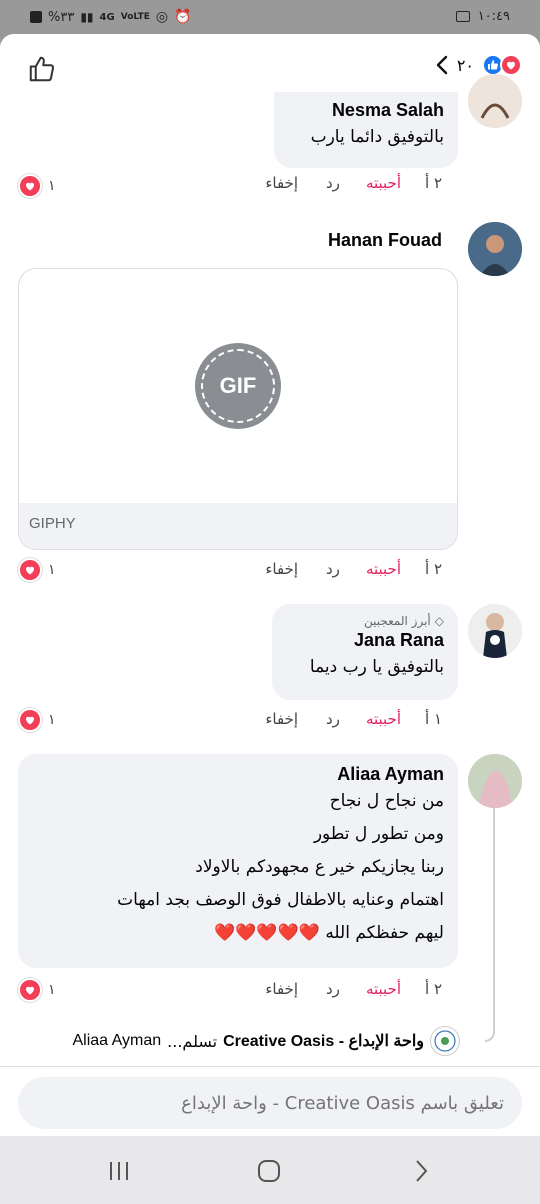  Describe the element at coordinates (462, 16) in the screenshot. I see `gallery-icon` at that location.